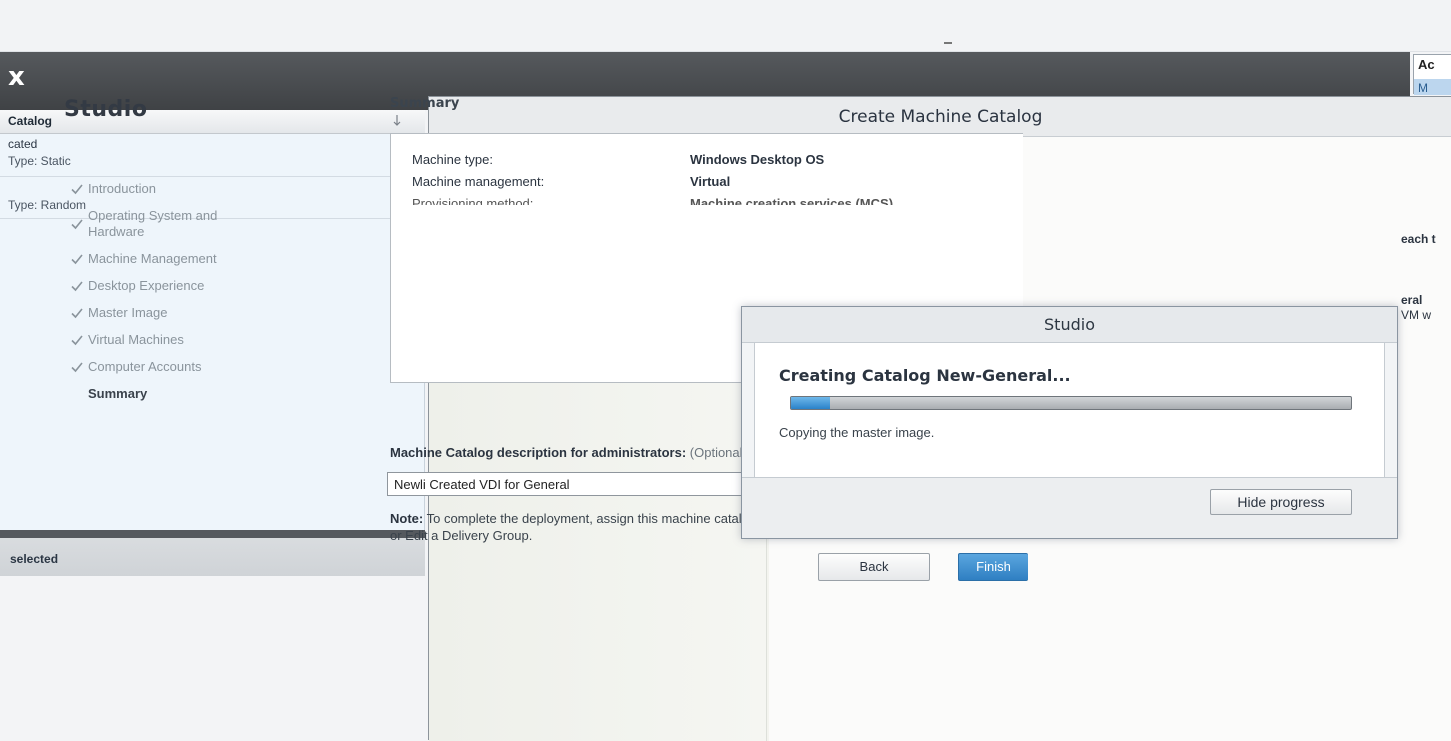  Describe the element at coordinates (1416, 315) in the screenshot. I see `clipped-text: VM w` at that location.